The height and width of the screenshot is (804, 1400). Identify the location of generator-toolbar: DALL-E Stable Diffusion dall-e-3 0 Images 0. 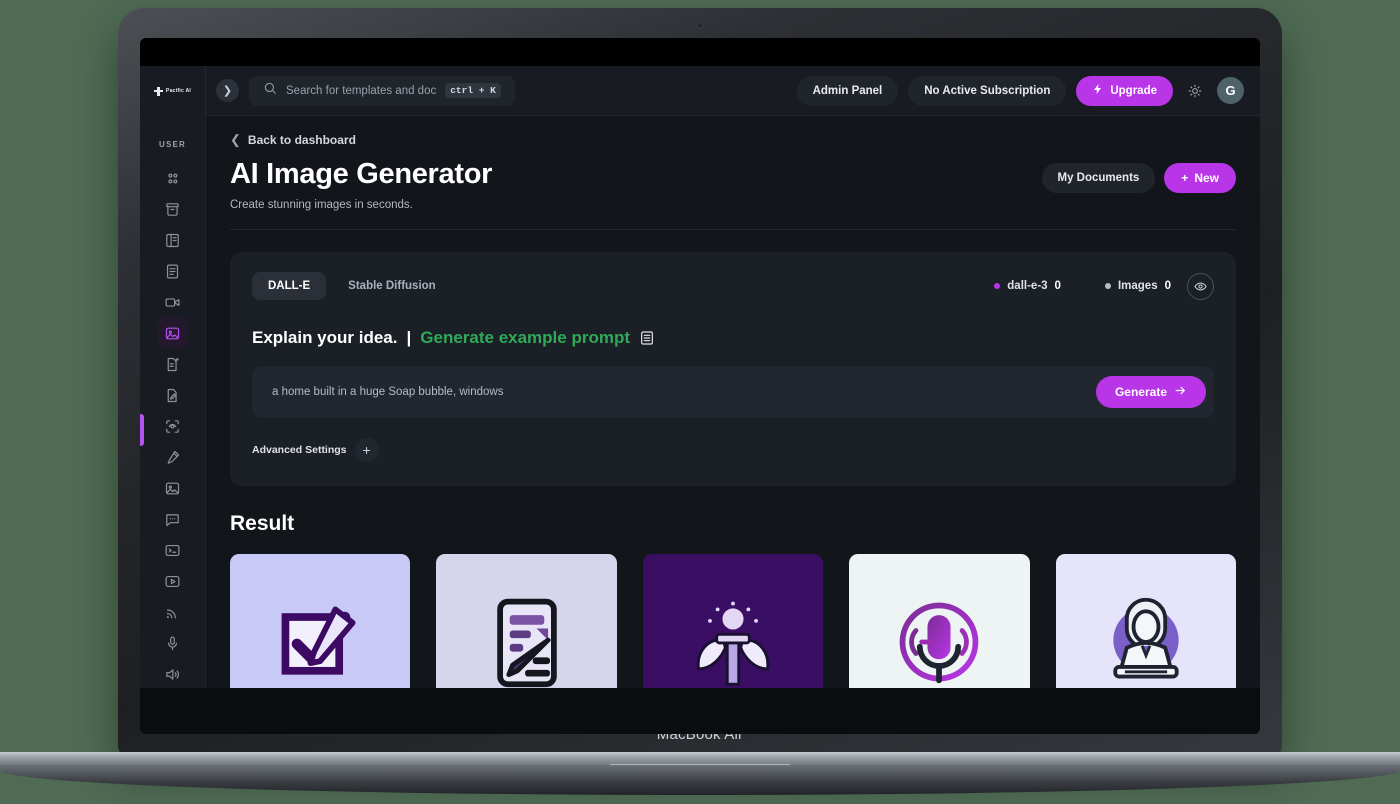
(733, 286).